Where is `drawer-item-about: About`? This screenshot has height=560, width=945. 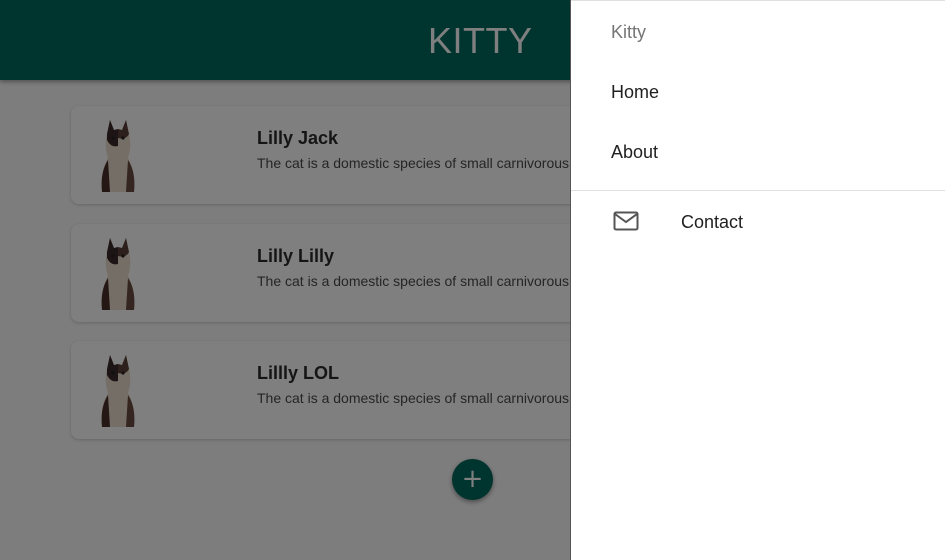
drawer-item-about: About is located at coordinates (634, 152).